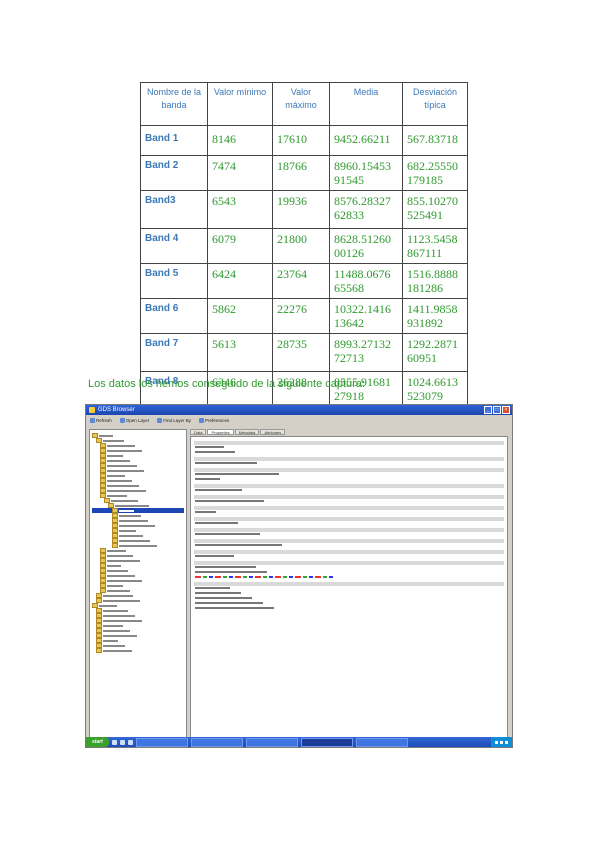  What do you see at coordinates (301, 209) in the screenshot?
I see `max-value-cell: 19936` at bounding box center [301, 209].